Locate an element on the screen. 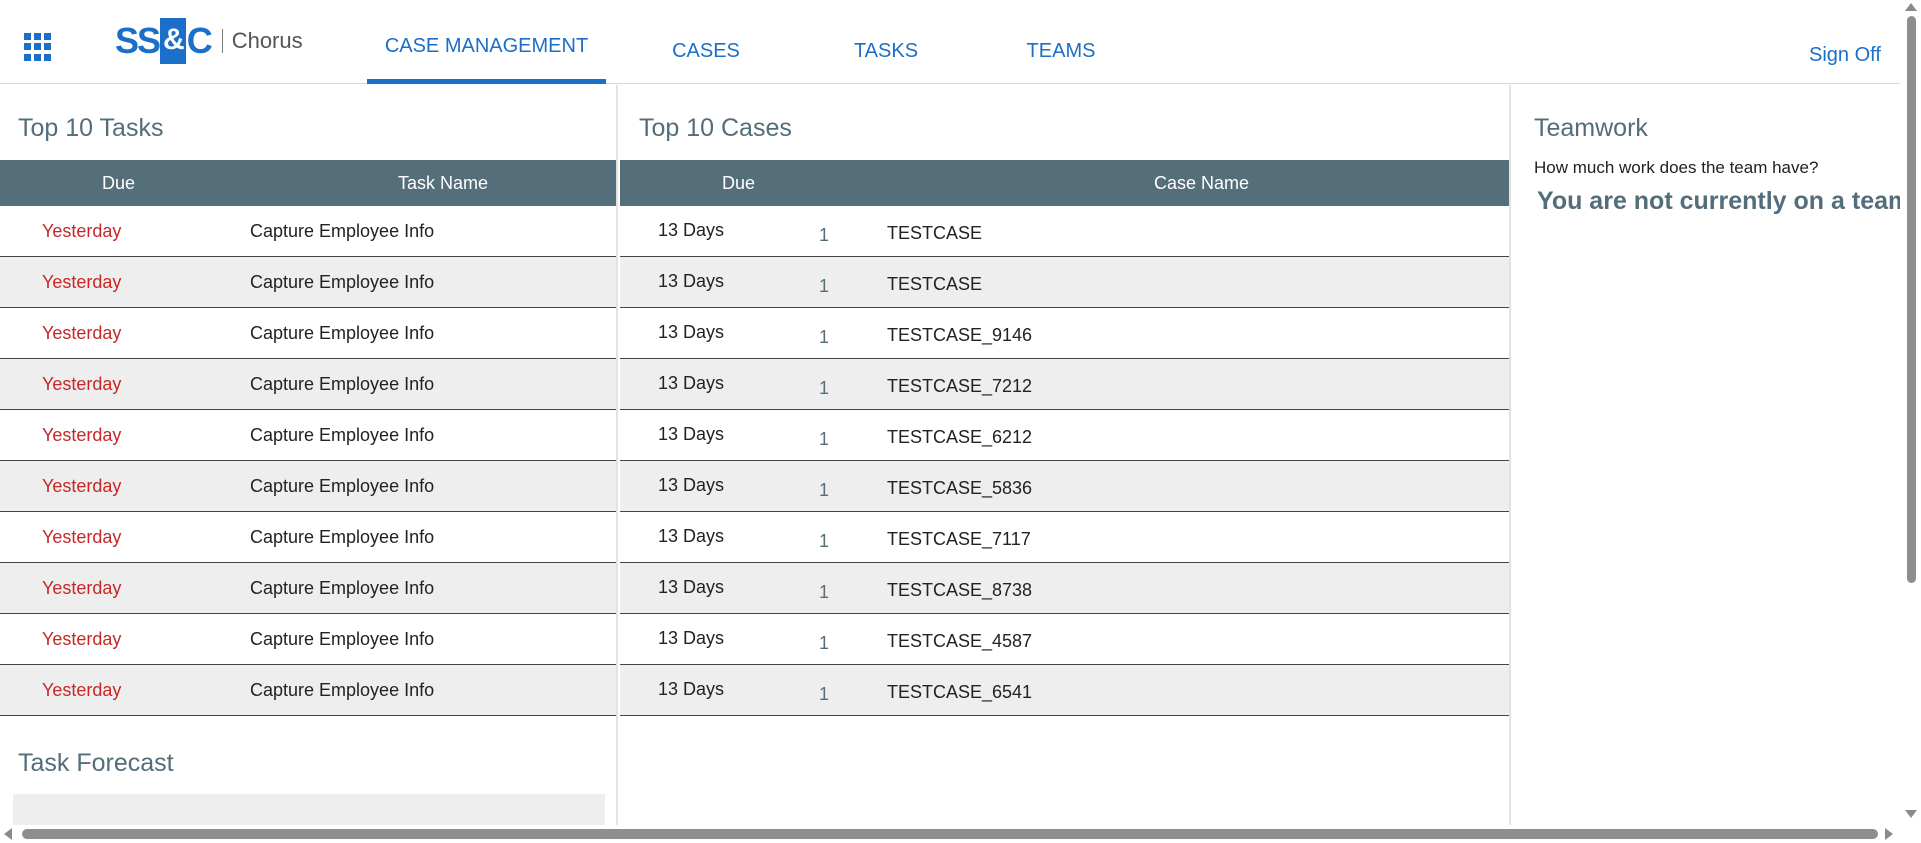 This screenshot has height=843, width=1921. case-name: TESTCASE_7117 is located at coordinates (959, 539).